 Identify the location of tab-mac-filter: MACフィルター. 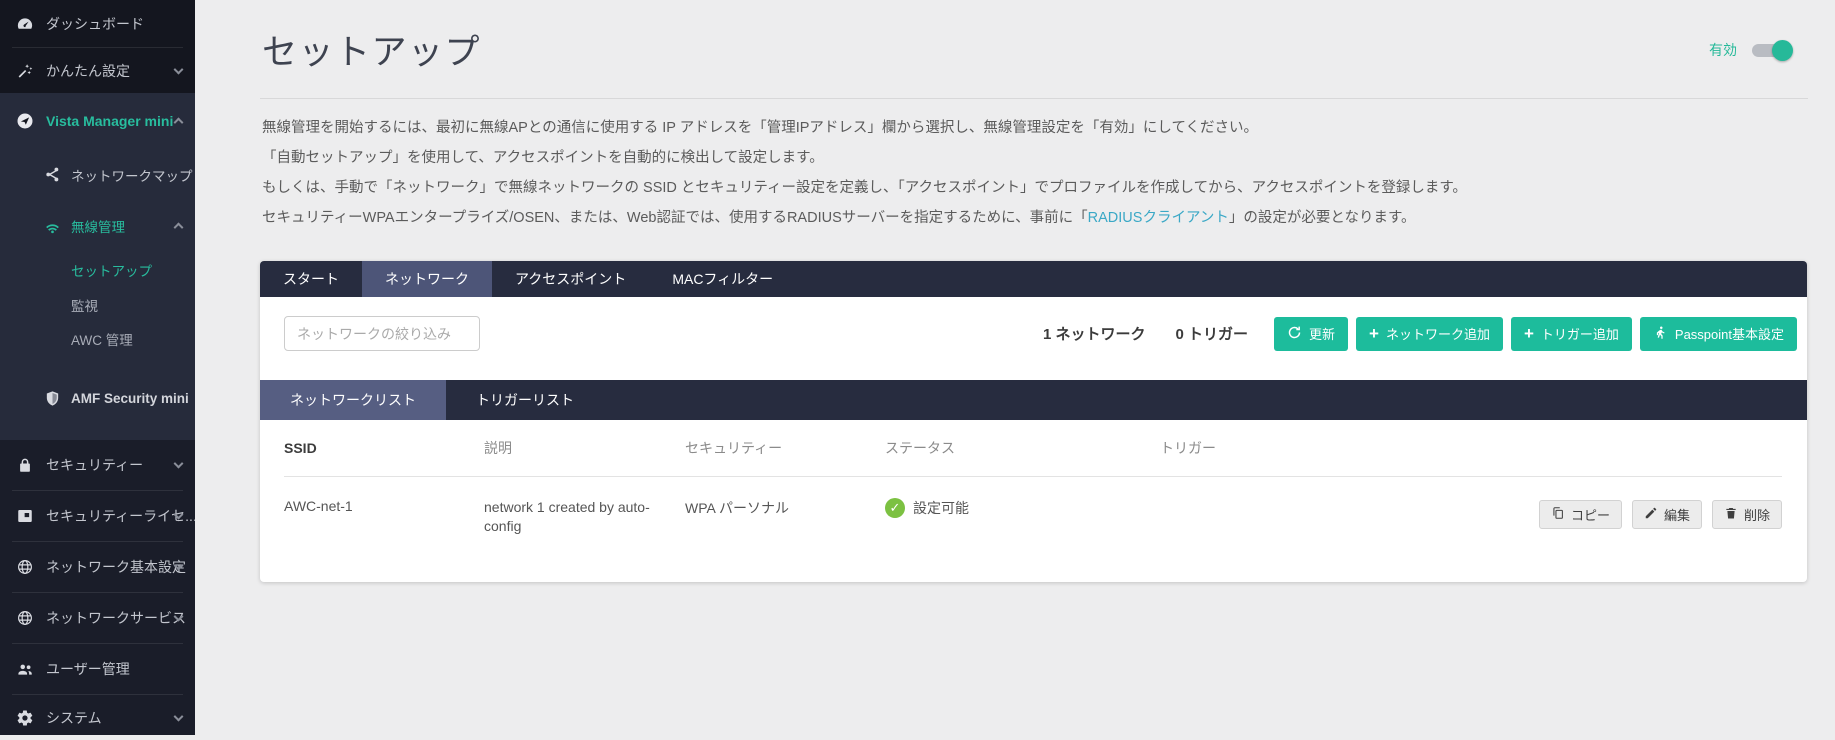
(722, 279).